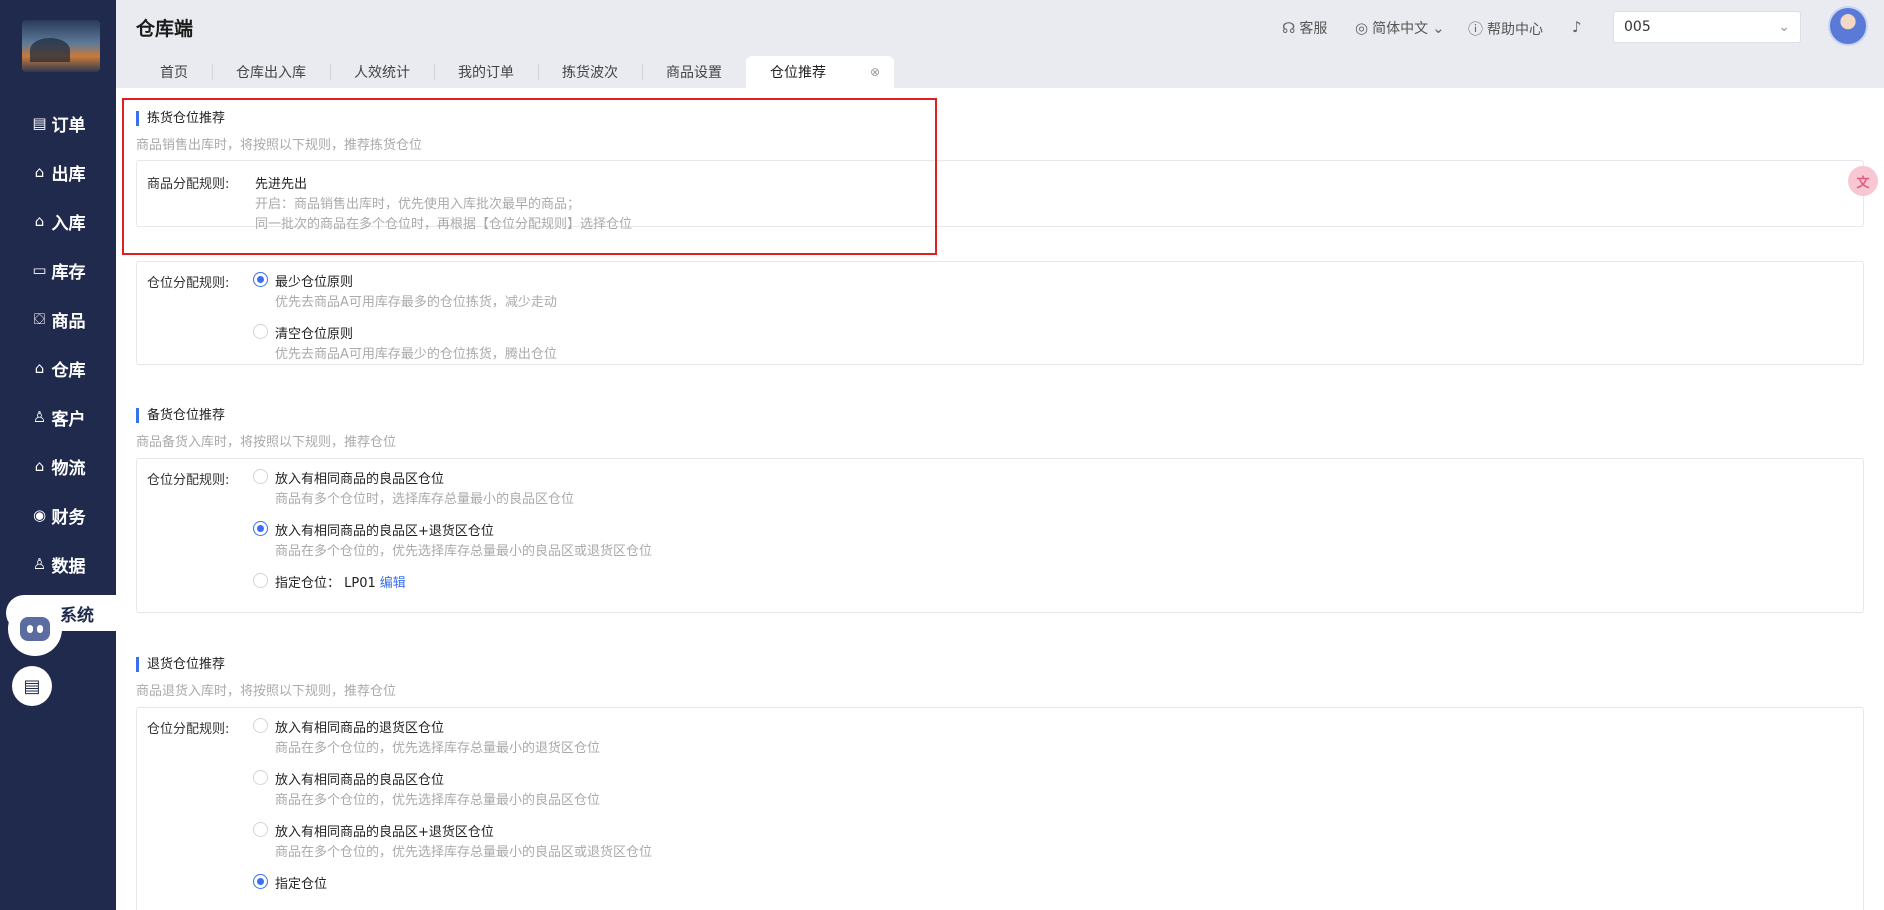 The height and width of the screenshot is (910, 1884). What do you see at coordinates (416, 354) in the screenshot?
I see `option-desc: 优先去商品A可用库存最少的仓位拣货，腾出仓位` at bounding box center [416, 354].